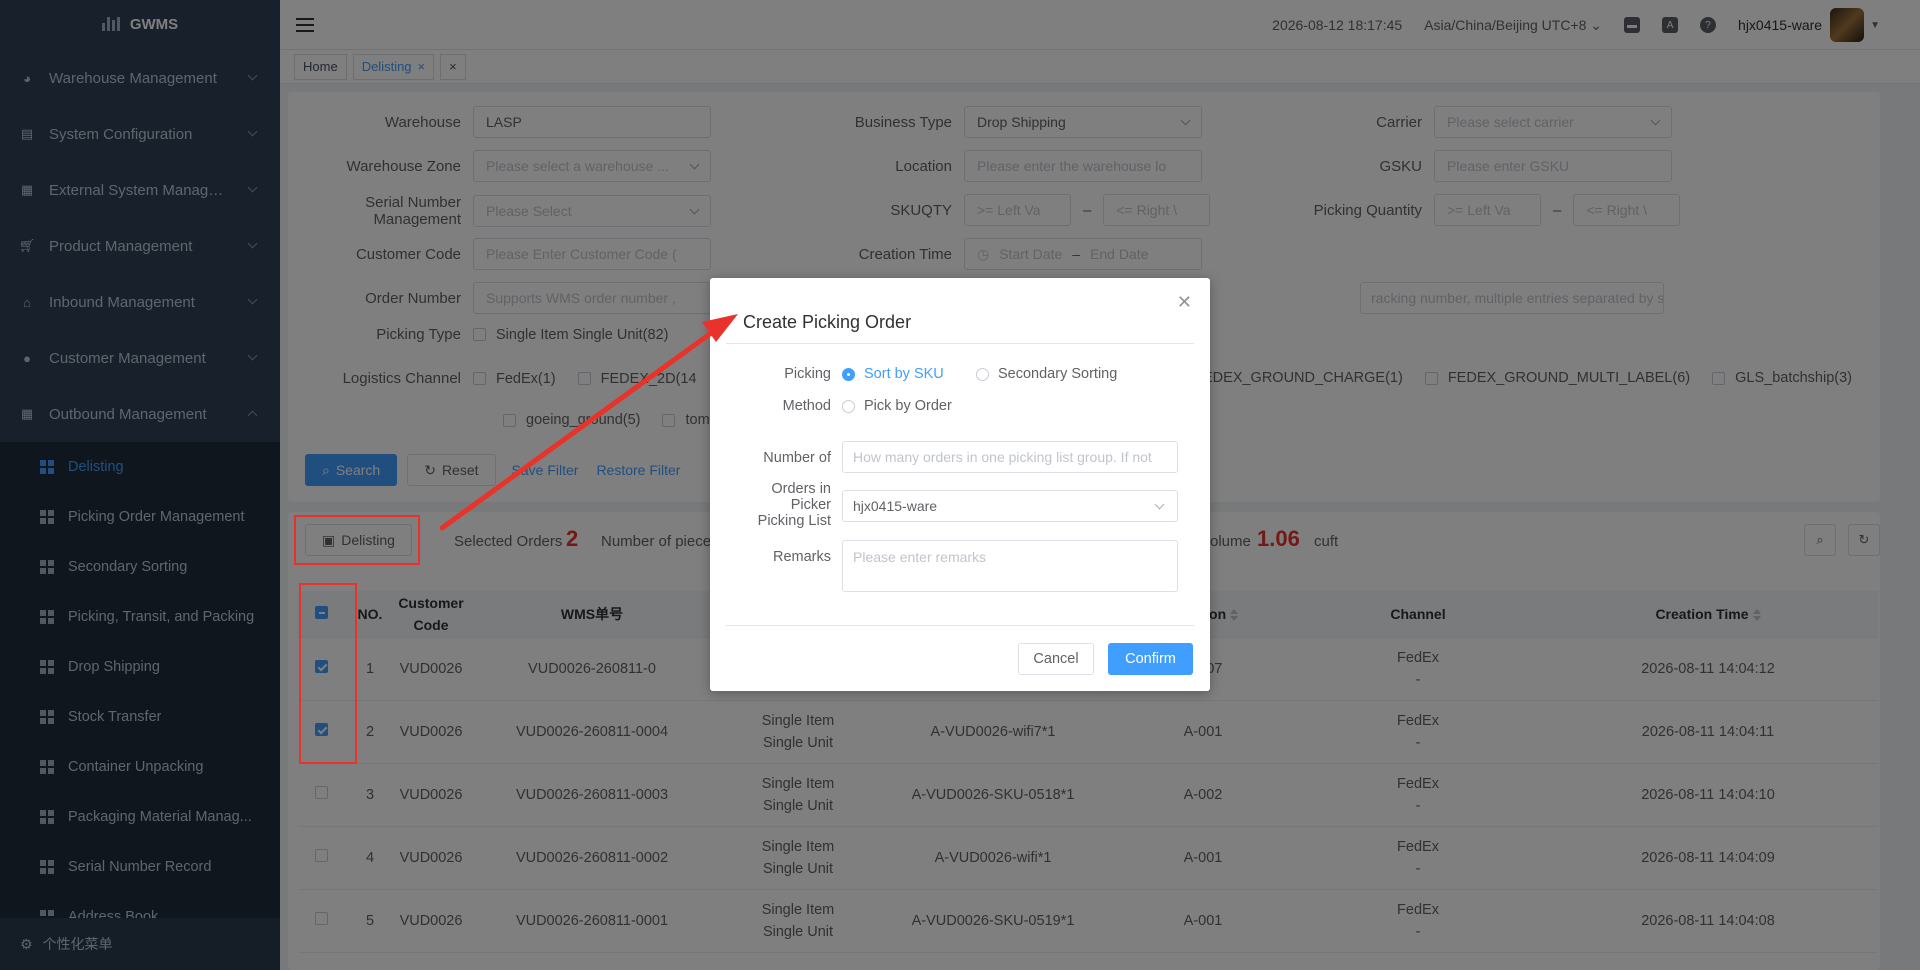 This screenshot has width=1920, height=970. I want to click on annotation-arrow, so click(588, 422).